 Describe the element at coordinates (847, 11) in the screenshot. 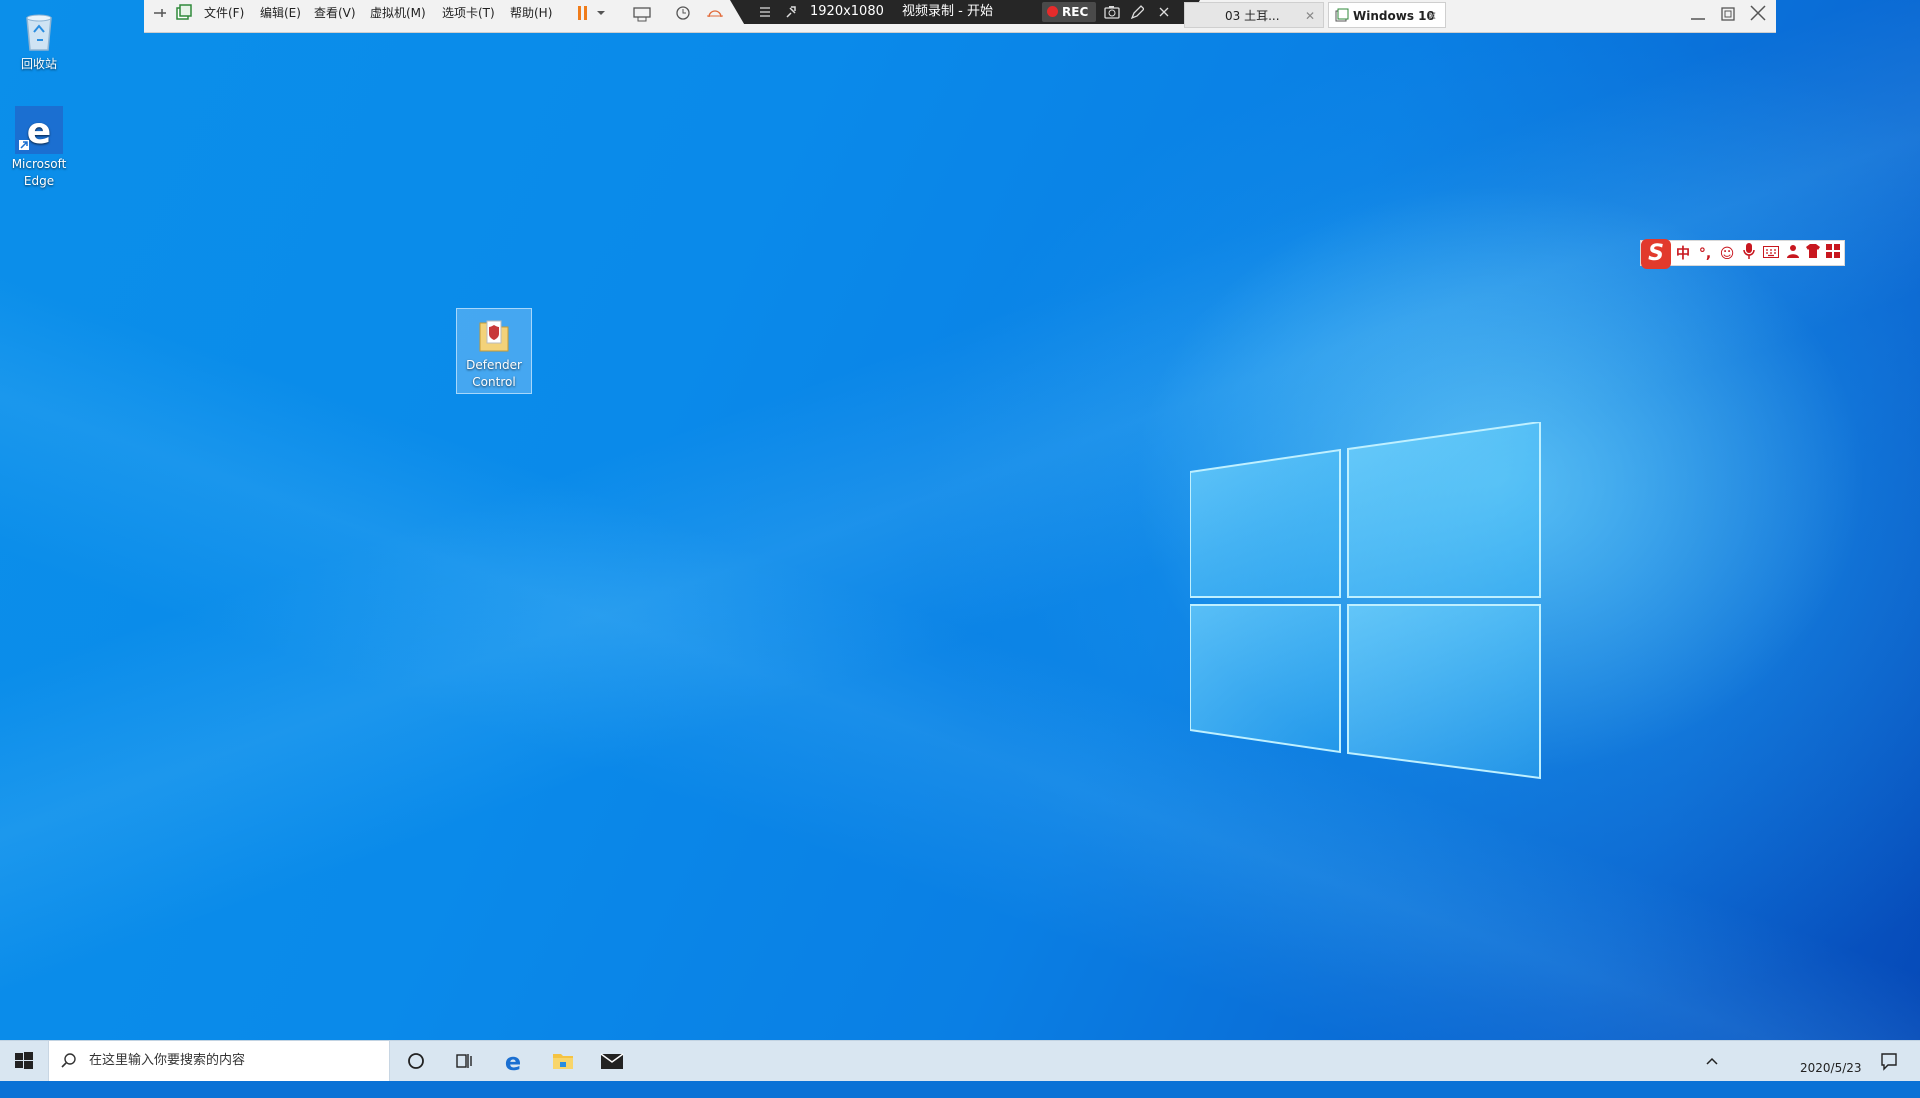

I see `resolution-readout: 1920x1080` at that location.